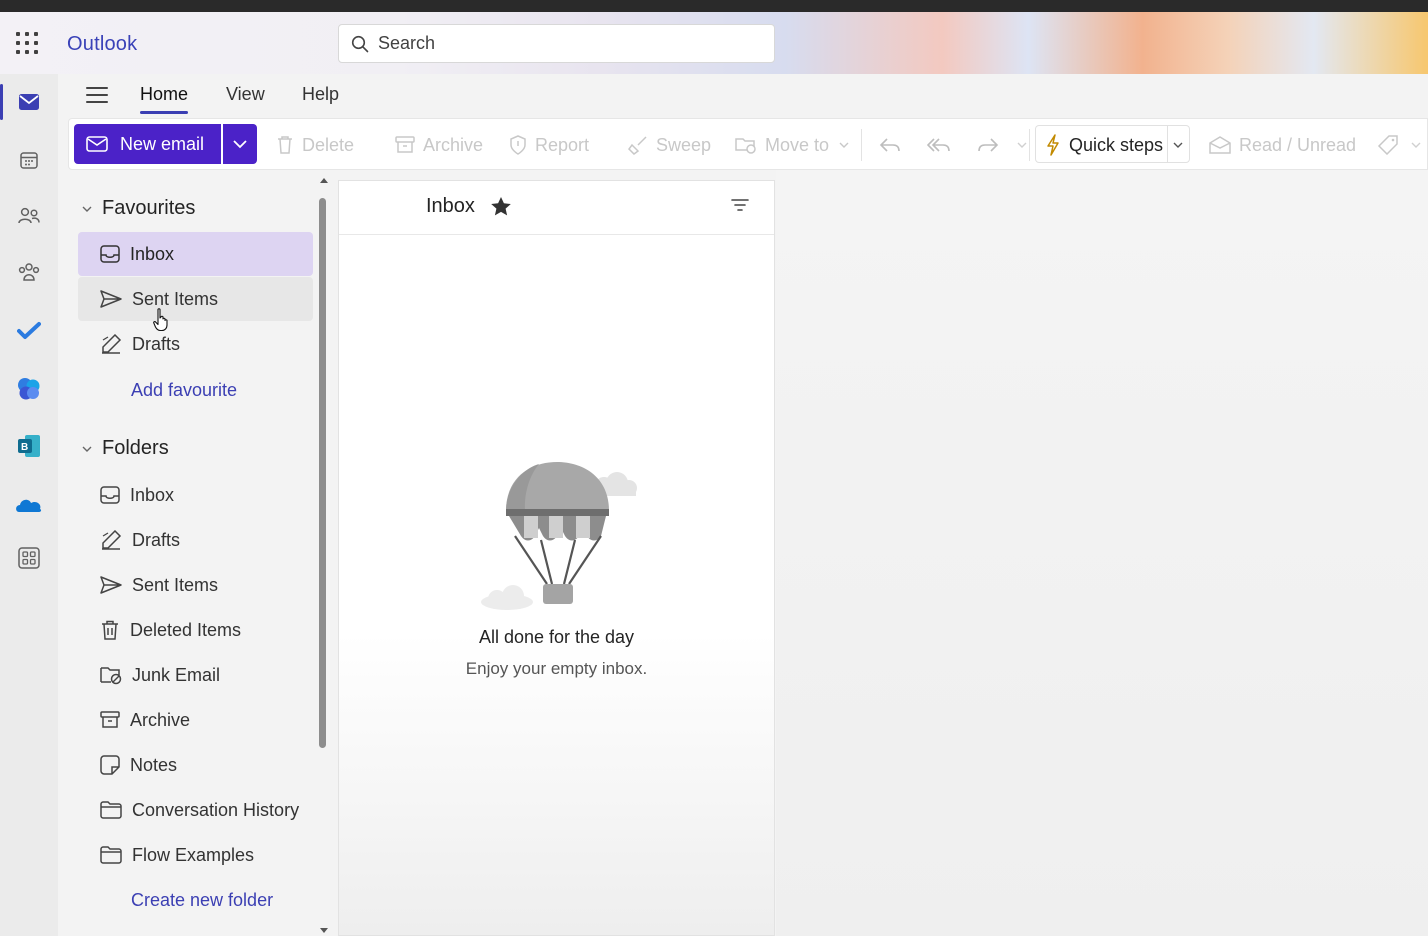 This screenshot has width=1428, height=936. Describe the element at coordinates (562, 144) in the screenshot. I see `report-label: Report` at that location.